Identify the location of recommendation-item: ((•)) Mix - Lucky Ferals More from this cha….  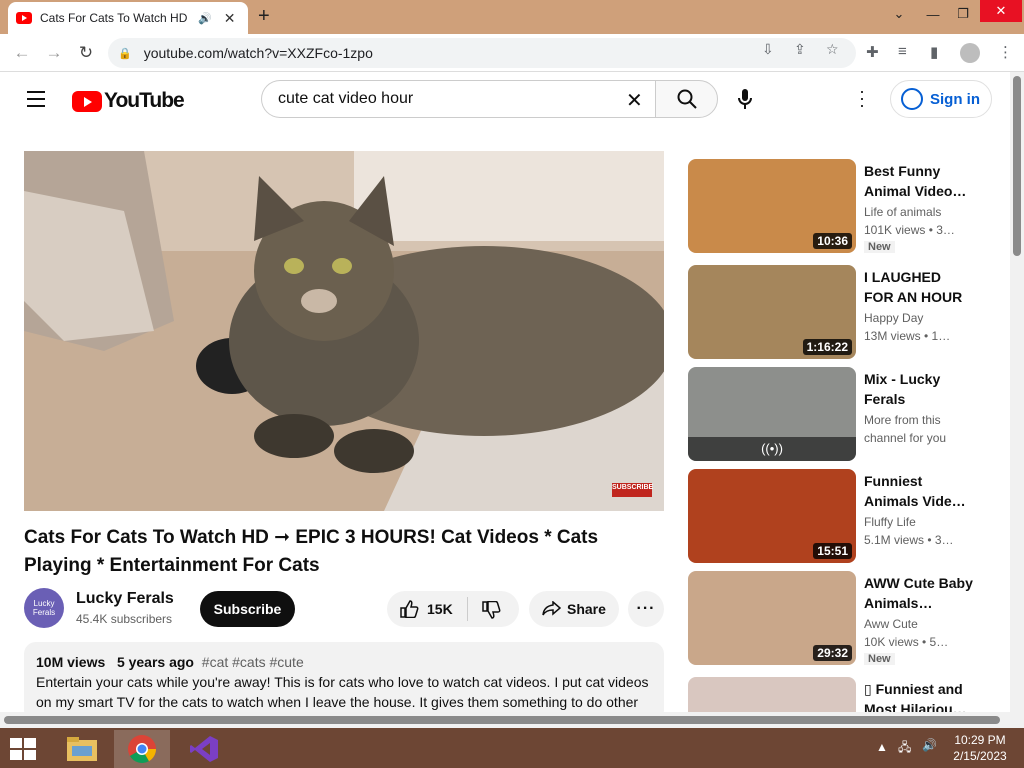
(838, 414).